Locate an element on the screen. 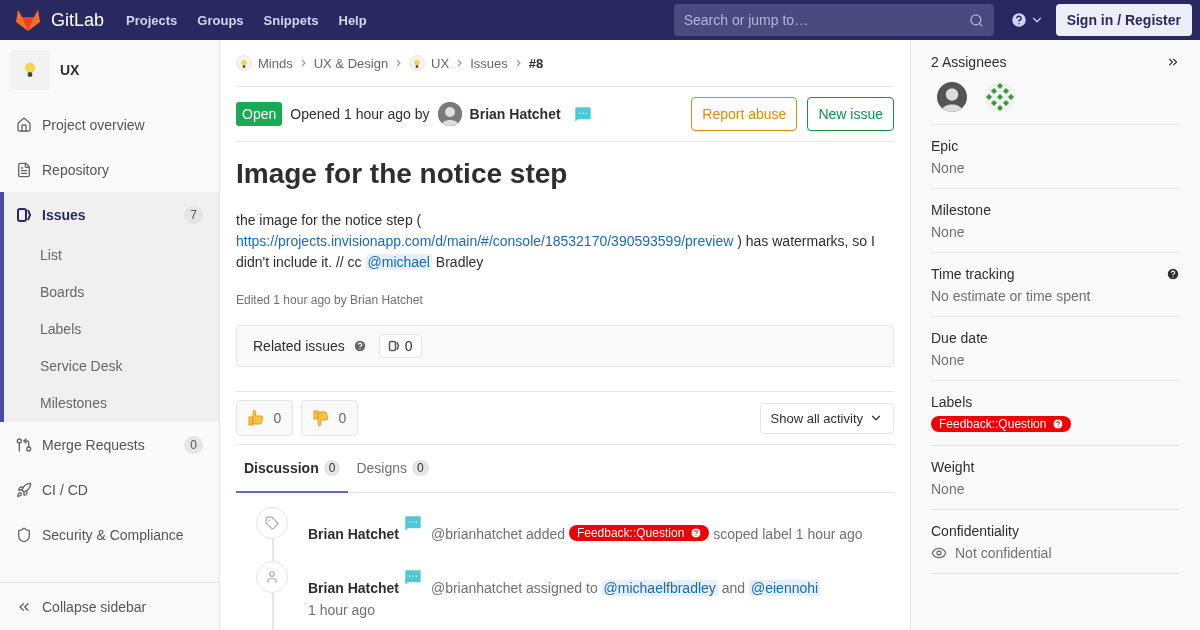 Image resolution: width=1200 pixels, height=630 pixels. sidebar-subitem: Labels is located at coordinates (111, 329).